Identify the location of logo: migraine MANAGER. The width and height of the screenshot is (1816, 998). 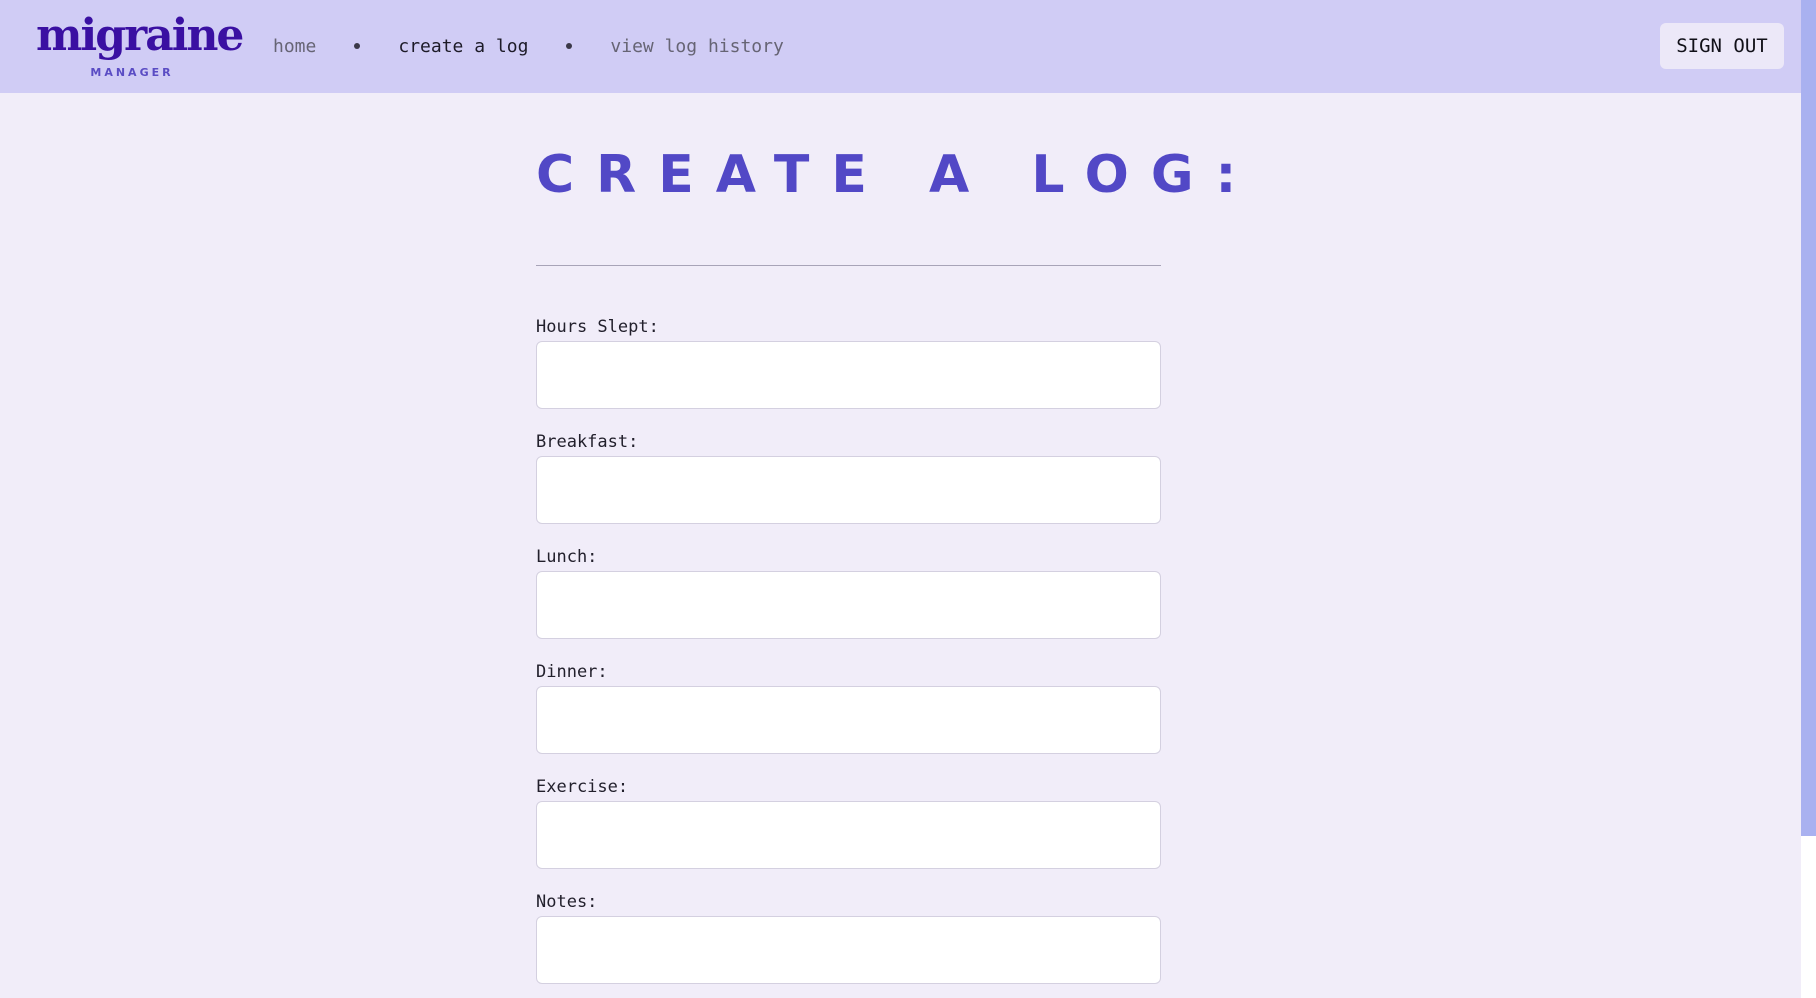
(140, 46).